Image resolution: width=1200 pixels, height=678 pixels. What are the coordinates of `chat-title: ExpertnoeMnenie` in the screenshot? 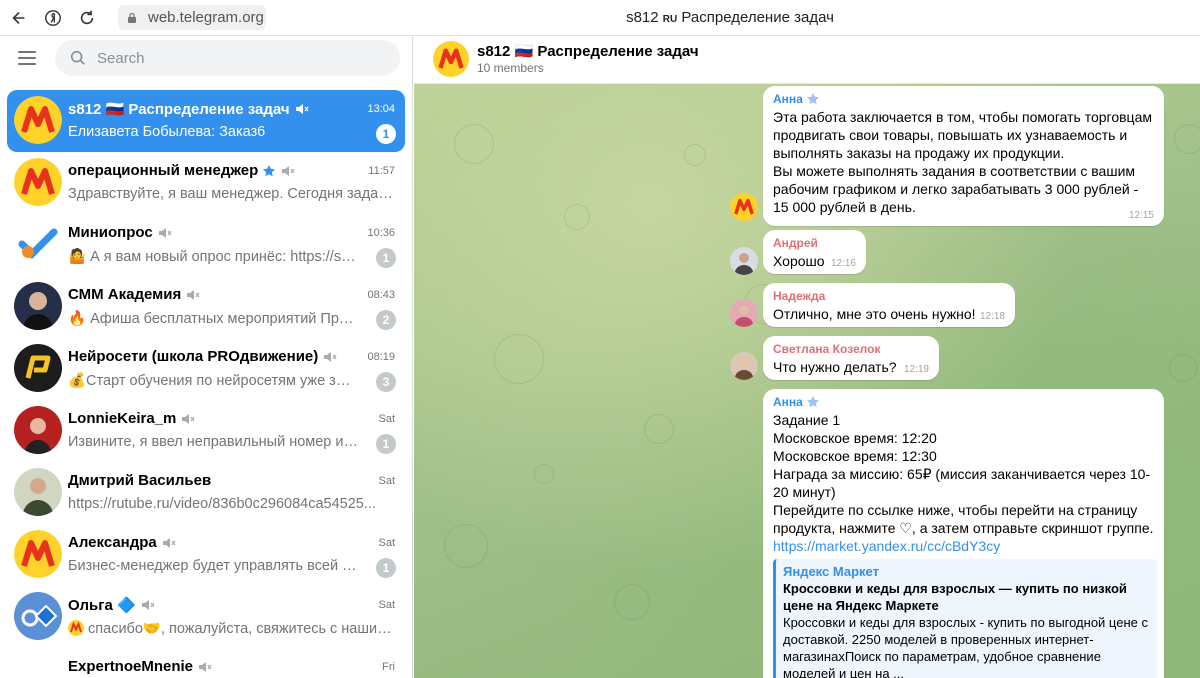 It's located at (140, 666).